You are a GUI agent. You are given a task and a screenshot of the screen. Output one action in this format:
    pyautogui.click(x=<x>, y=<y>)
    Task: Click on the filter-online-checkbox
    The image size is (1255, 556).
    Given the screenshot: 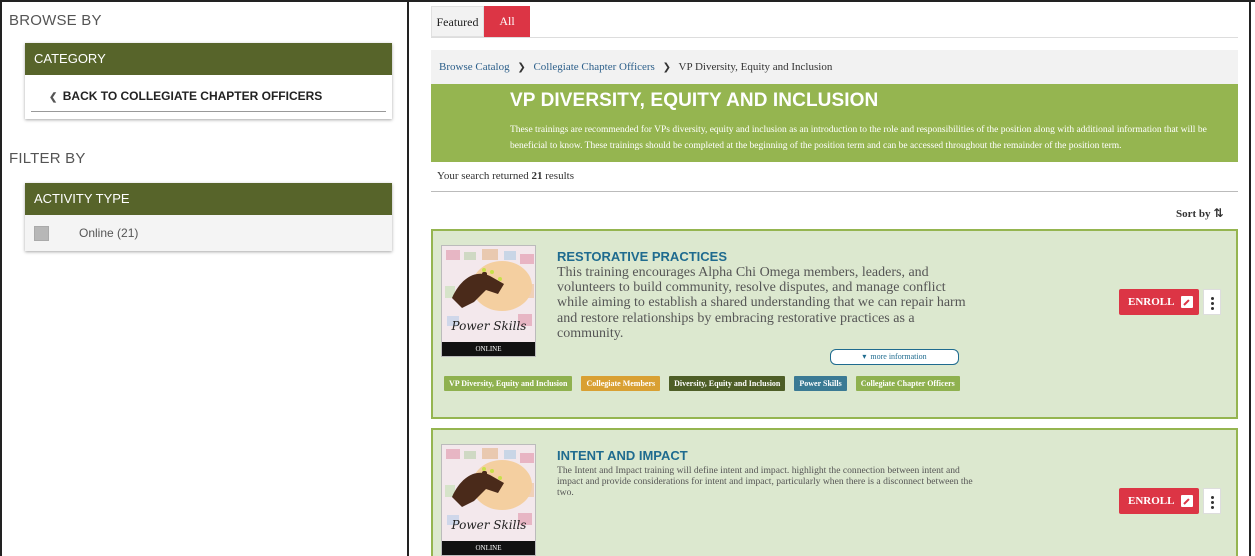 What is the action you would take?
    pyautogui.click(x=41, y=233)
    